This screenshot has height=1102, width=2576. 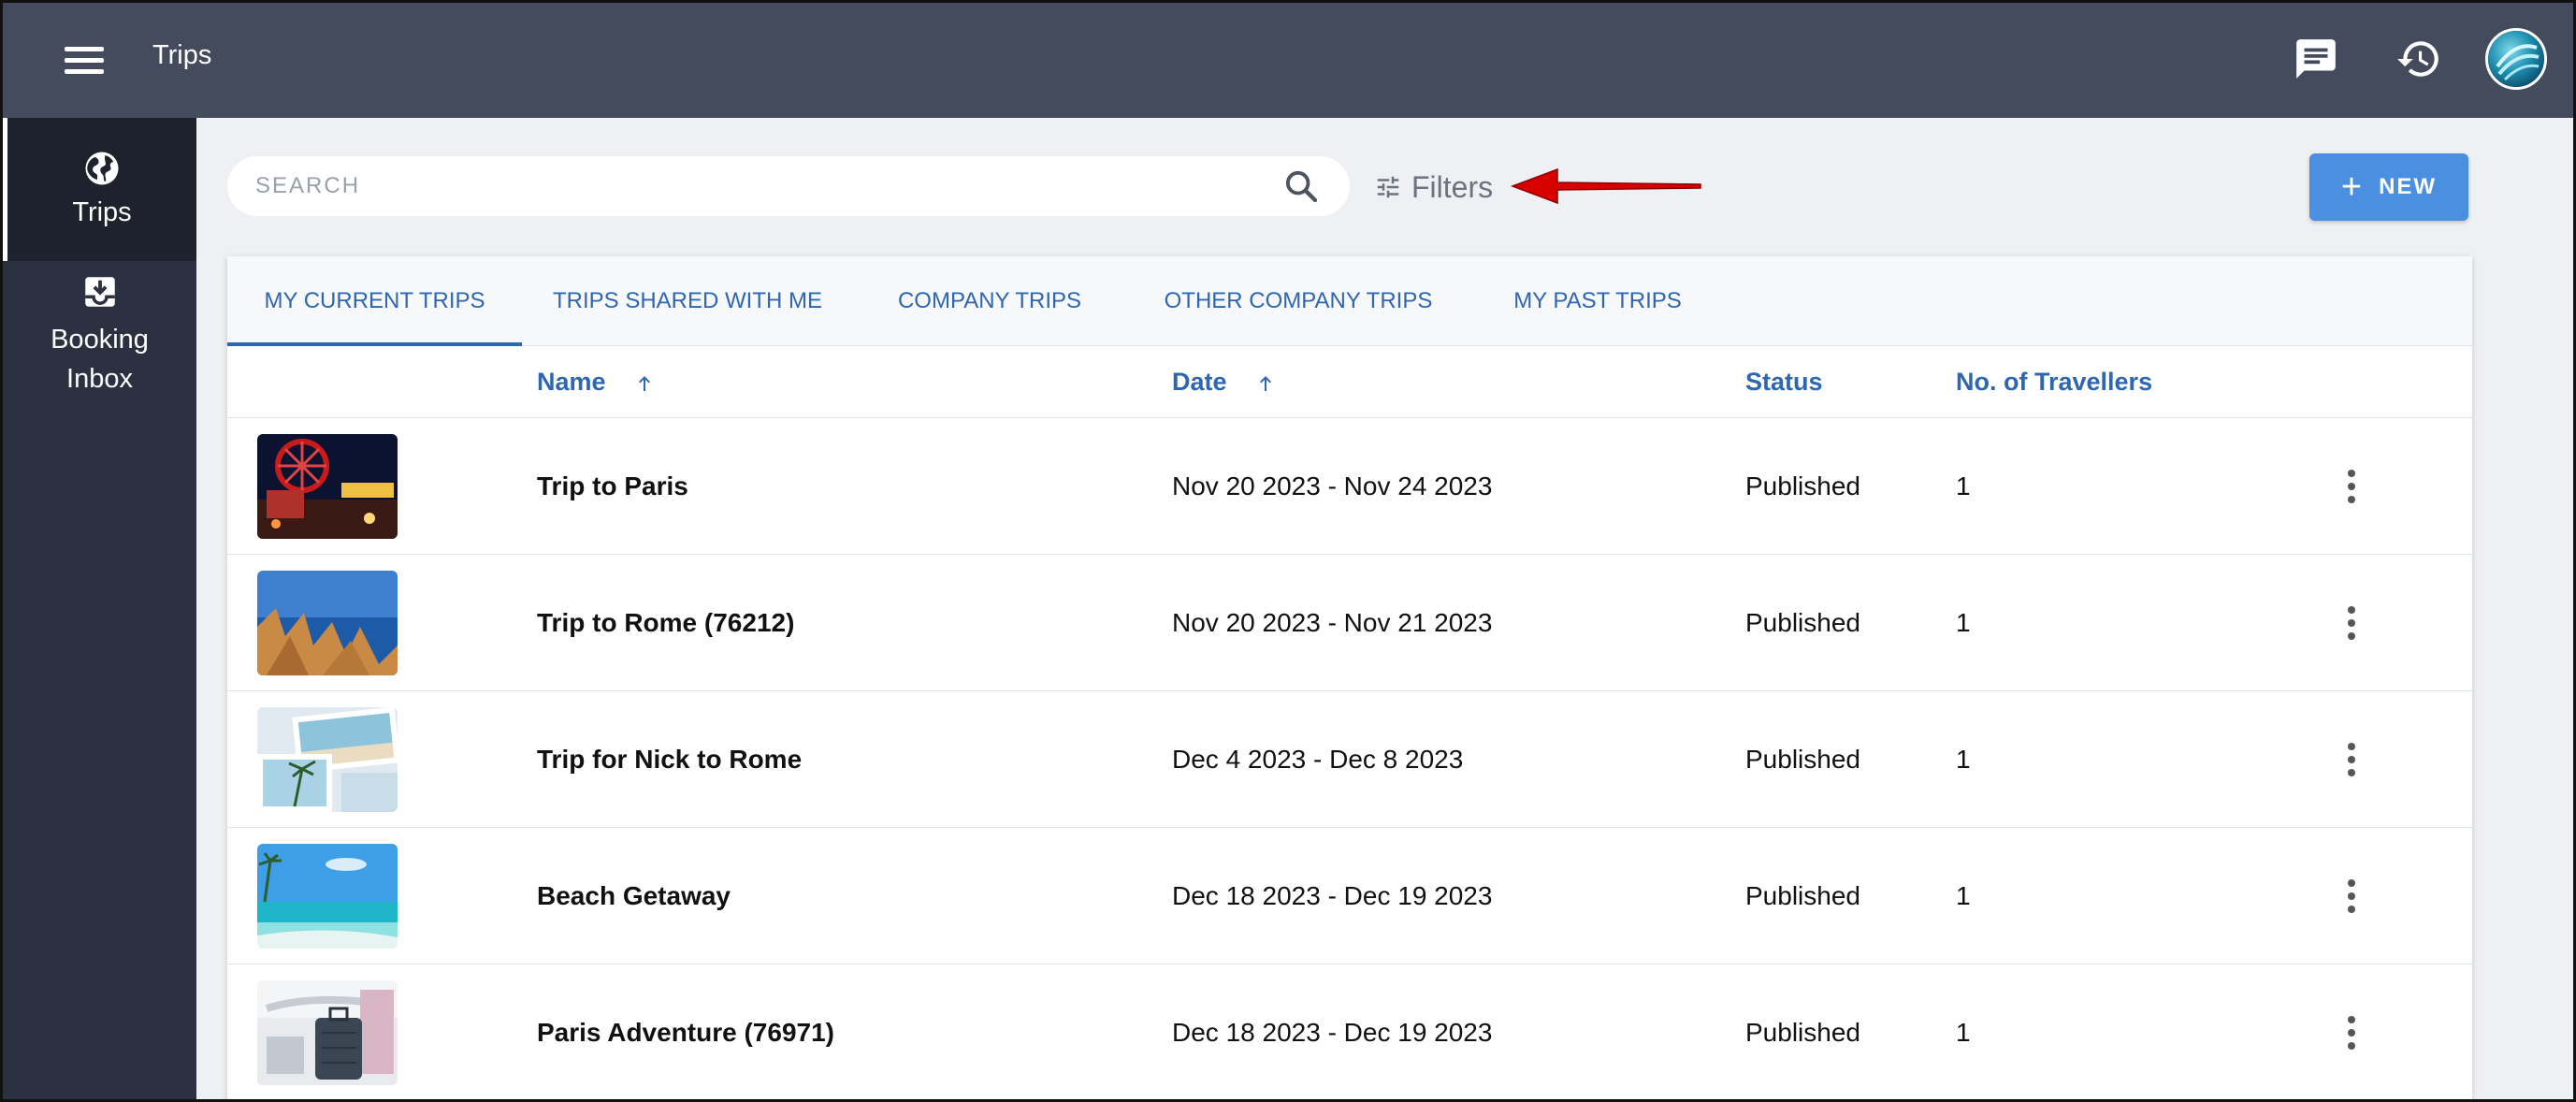 I want to click on inbox-download-icon, so click(x=99, y=292).